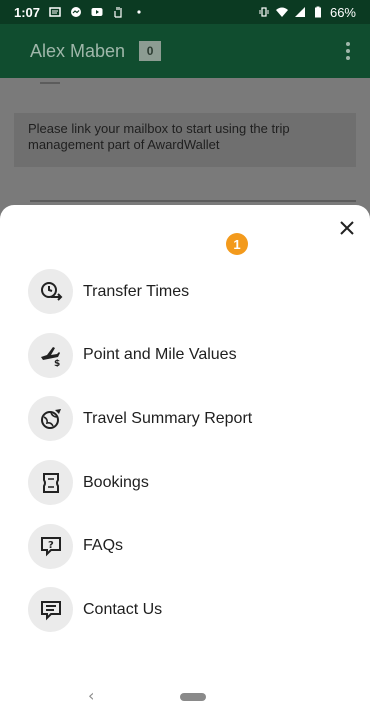  I want to click on status-time: 1:07, so click(27, 12).